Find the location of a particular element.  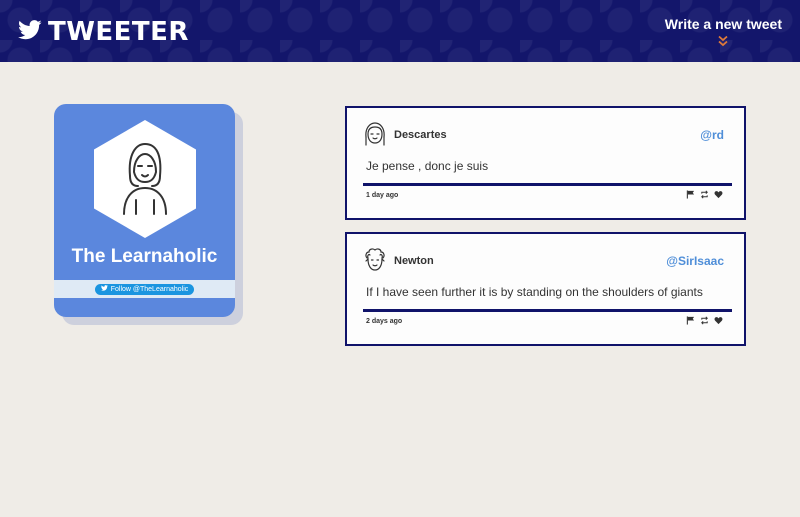

follow-button: Follow @TheLearnaholic is located at coordinates (144, 289).